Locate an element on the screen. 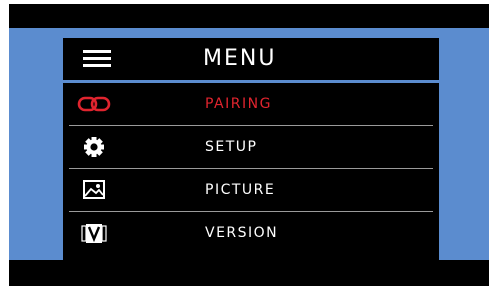  picture-icon is located at coordinates (94, 190).